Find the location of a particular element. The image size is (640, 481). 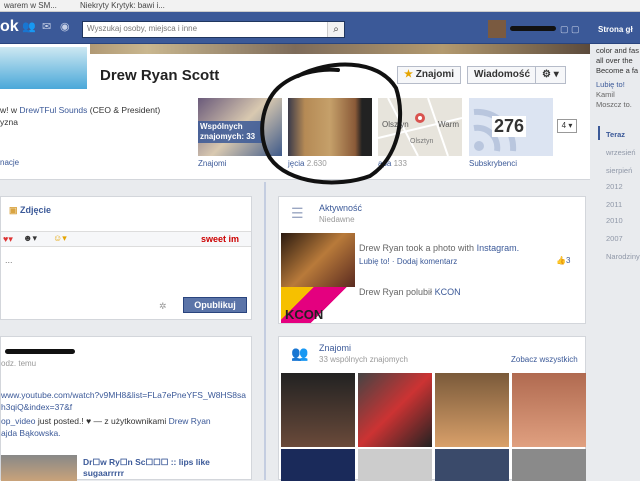

facebook-logo: ok is located at coordinates (9, 27).